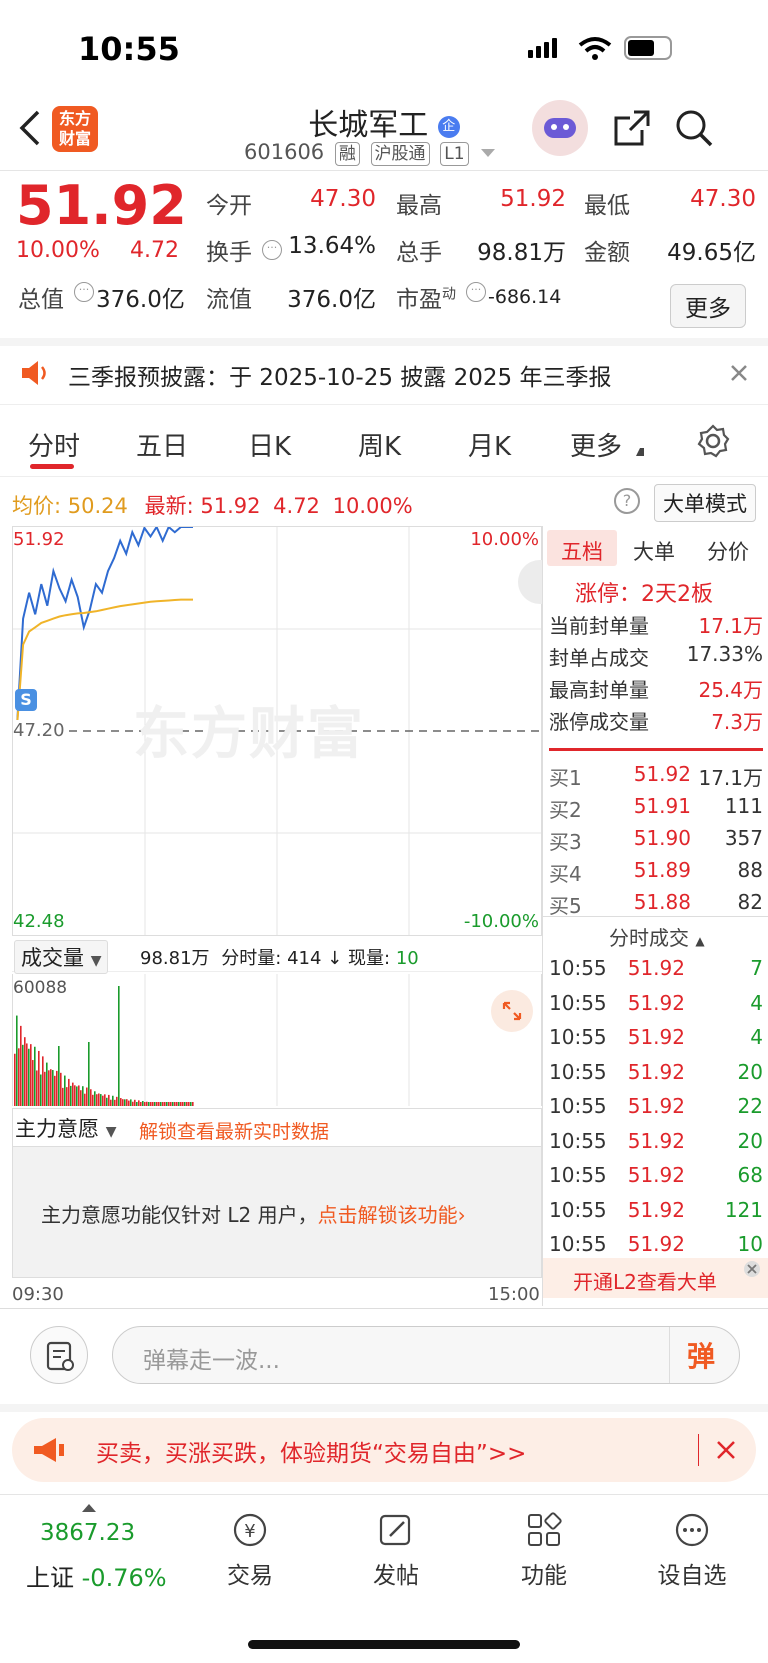 Image resolution: width=768 pixels, height=1663 pixels. What do you see at coordinates (627, 501) in the screenshot?
I see `help-icon: ?` at bounding box center [627, 501].